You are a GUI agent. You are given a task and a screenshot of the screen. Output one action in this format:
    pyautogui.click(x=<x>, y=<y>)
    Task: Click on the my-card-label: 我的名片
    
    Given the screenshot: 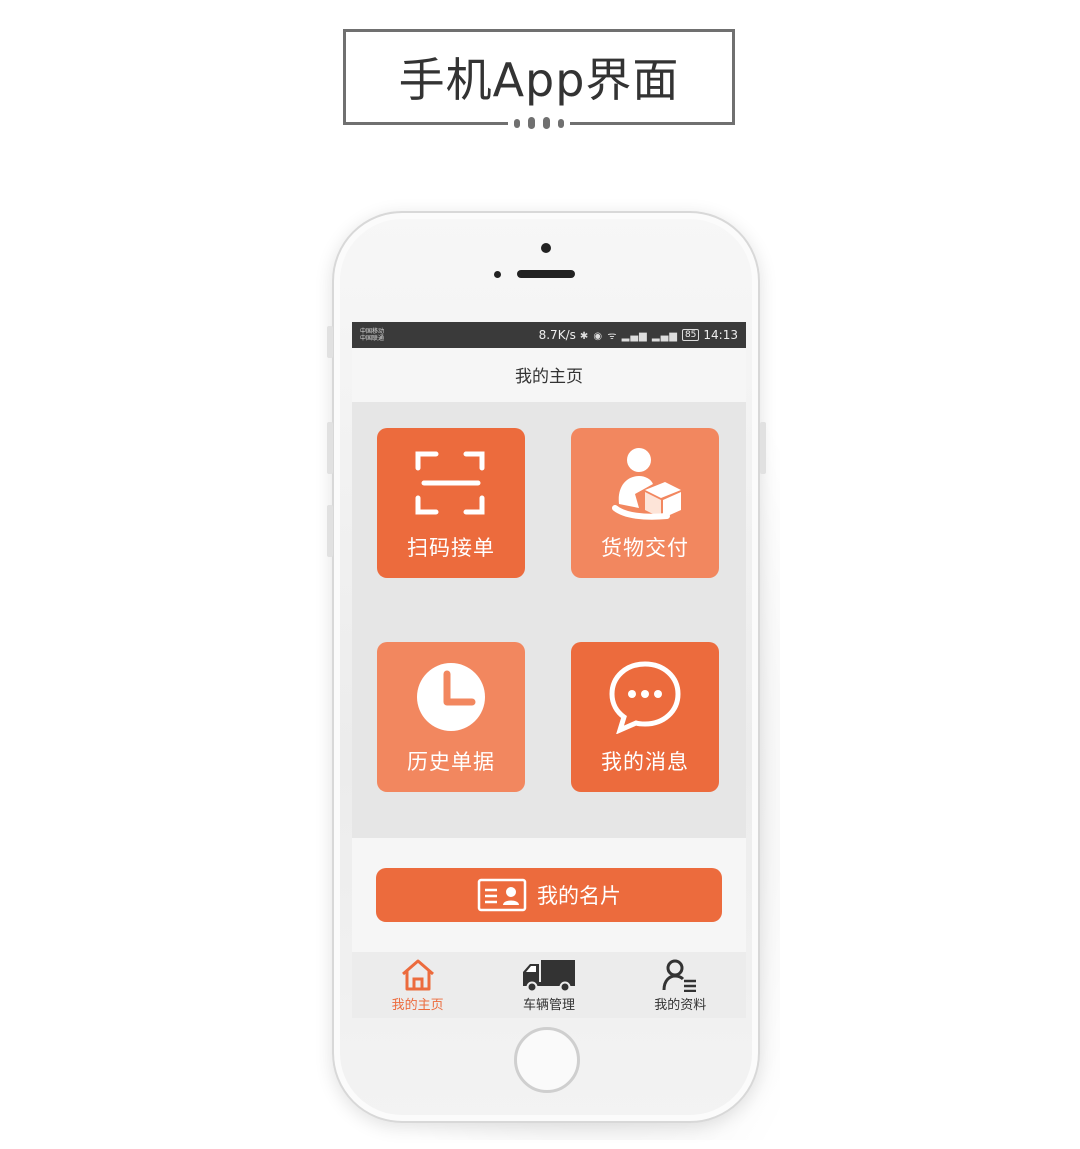 What is the action you would take?
    pyautogui.click(x=579, y=896)
    